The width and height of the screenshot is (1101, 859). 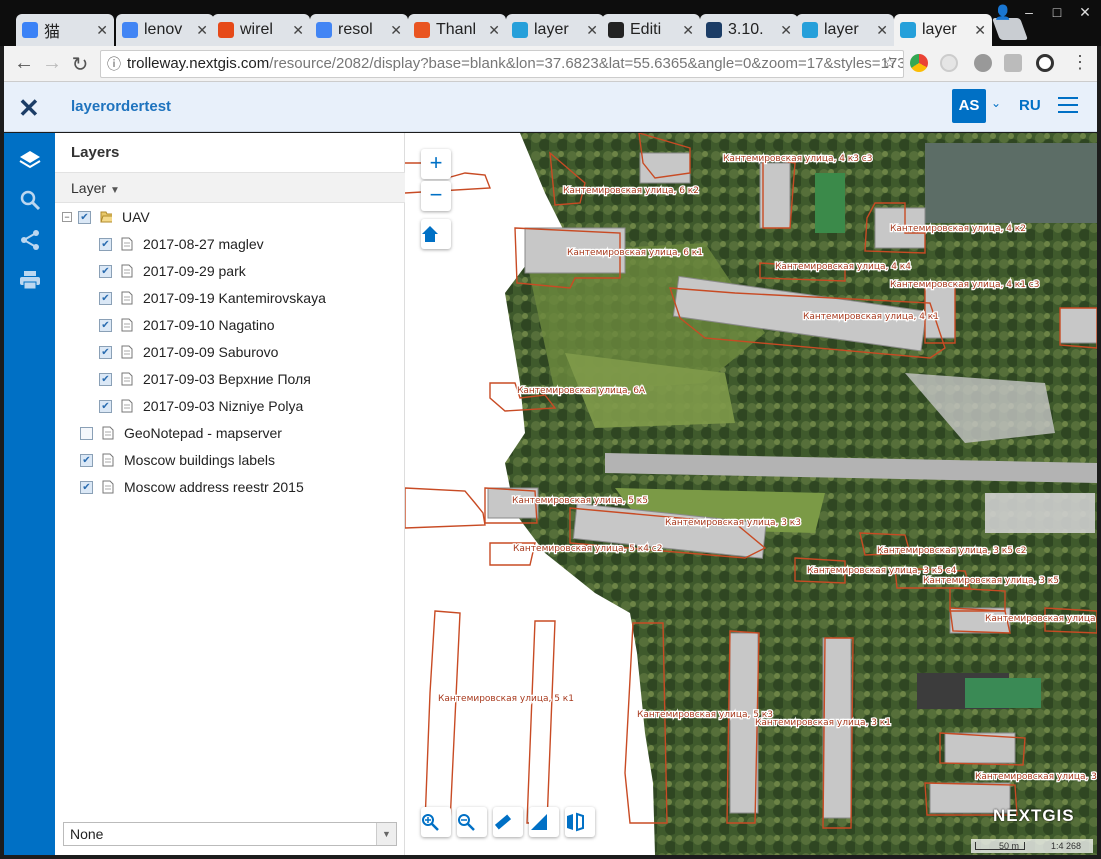 What do you see at coordinates (80, 64) in the screenshot?
I see `reload-icon: ↻` at bounding box center [80, 64].